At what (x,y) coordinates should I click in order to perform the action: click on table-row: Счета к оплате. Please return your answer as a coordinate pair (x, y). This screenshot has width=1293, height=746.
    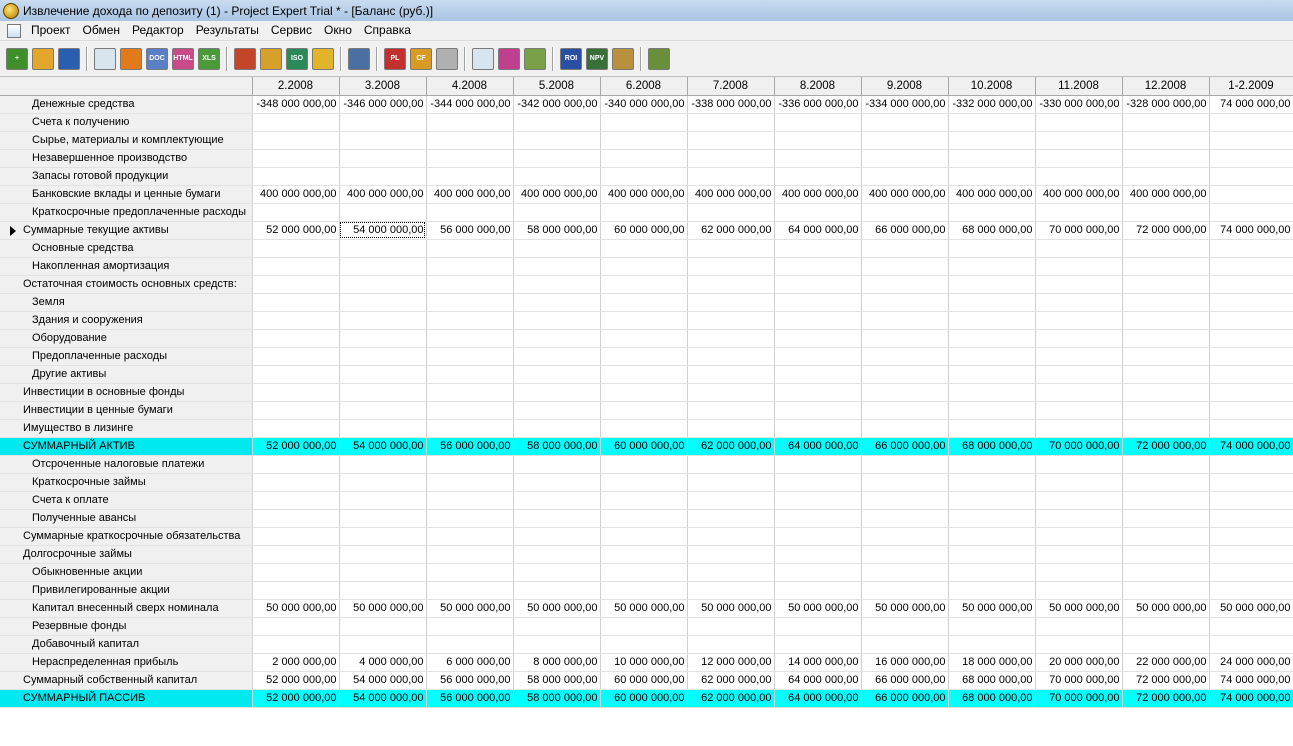
    Looking at the image, I should click on (646, 500).